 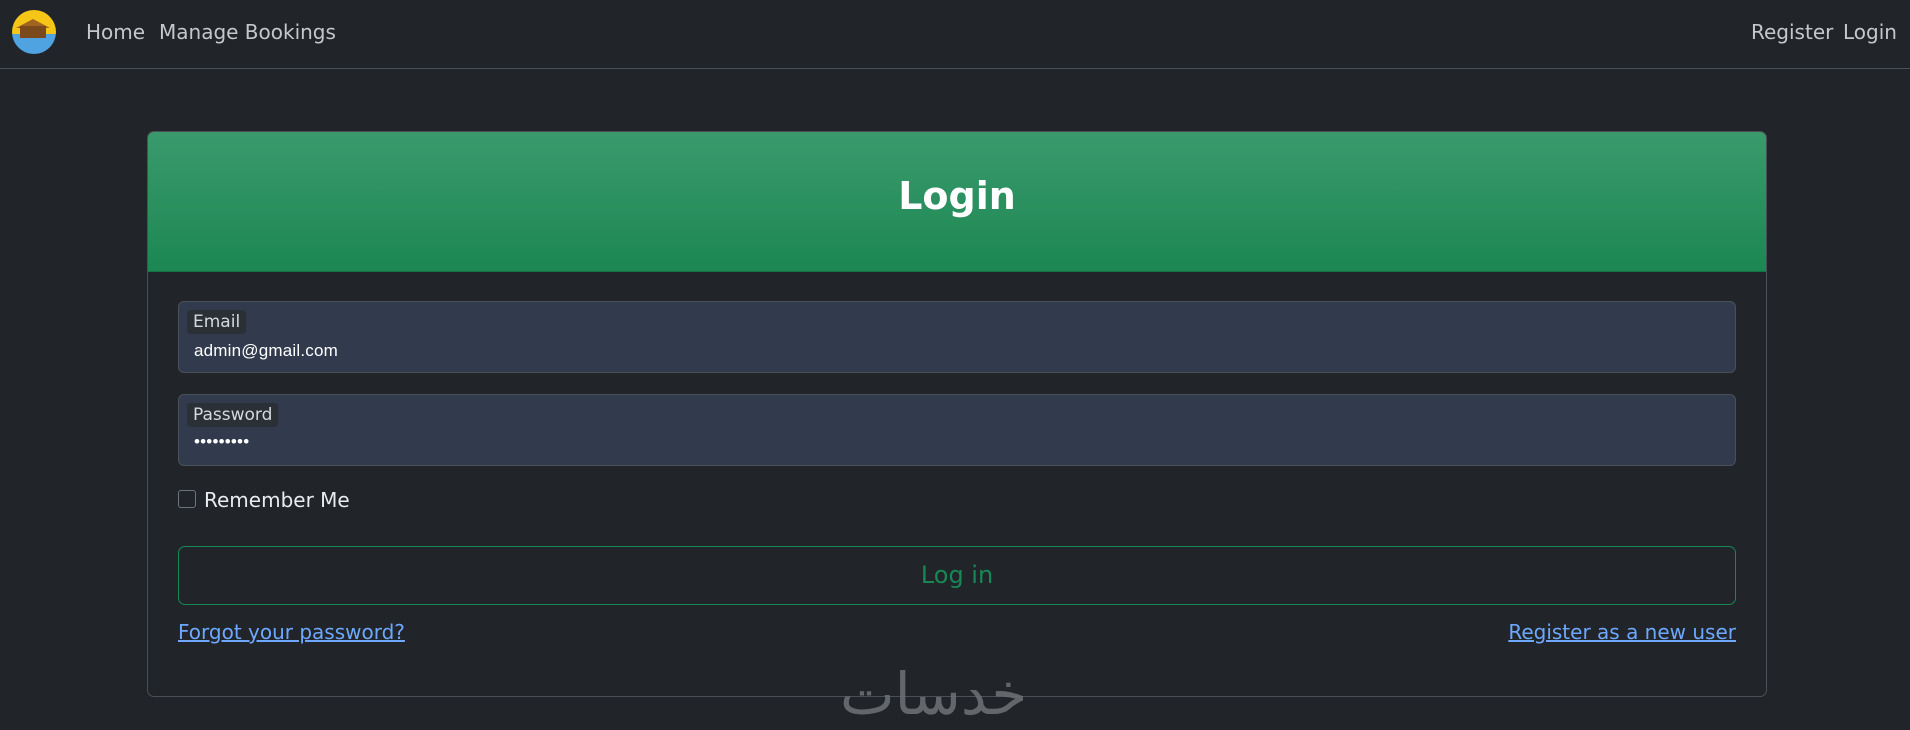 What do you see at coordinates (277, 500) in the screenshot?
I see `remember-me-label: Remember Me` at bounding box center [277, 500].